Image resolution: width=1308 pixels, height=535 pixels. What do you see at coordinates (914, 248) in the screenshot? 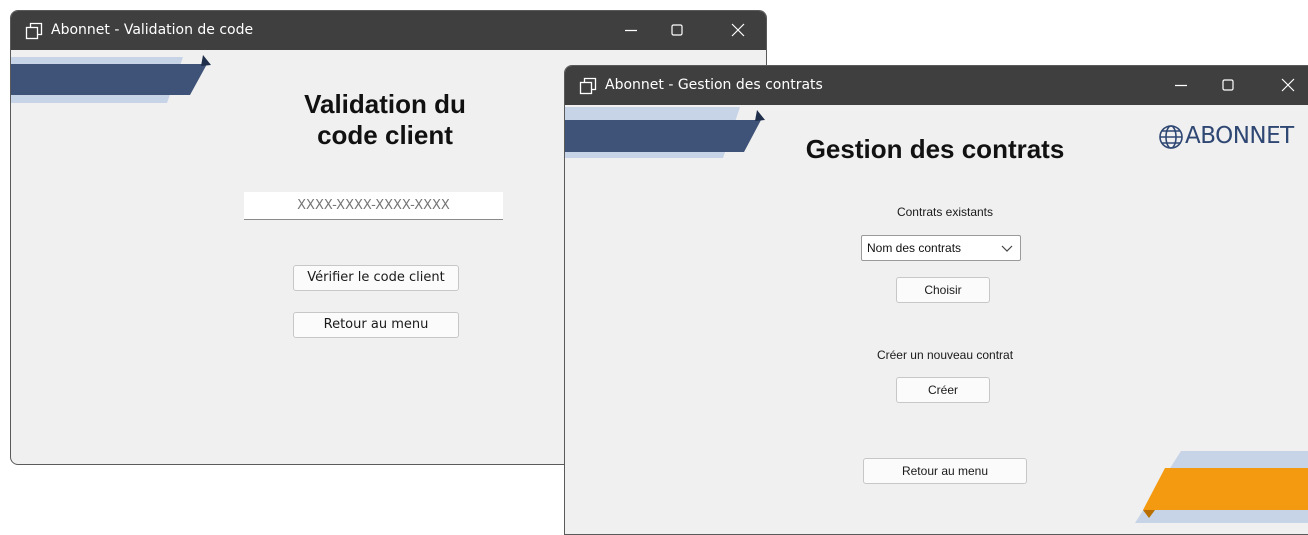
I see `contract-select-value: Nom des contrats` at bounding box center [914, 248].